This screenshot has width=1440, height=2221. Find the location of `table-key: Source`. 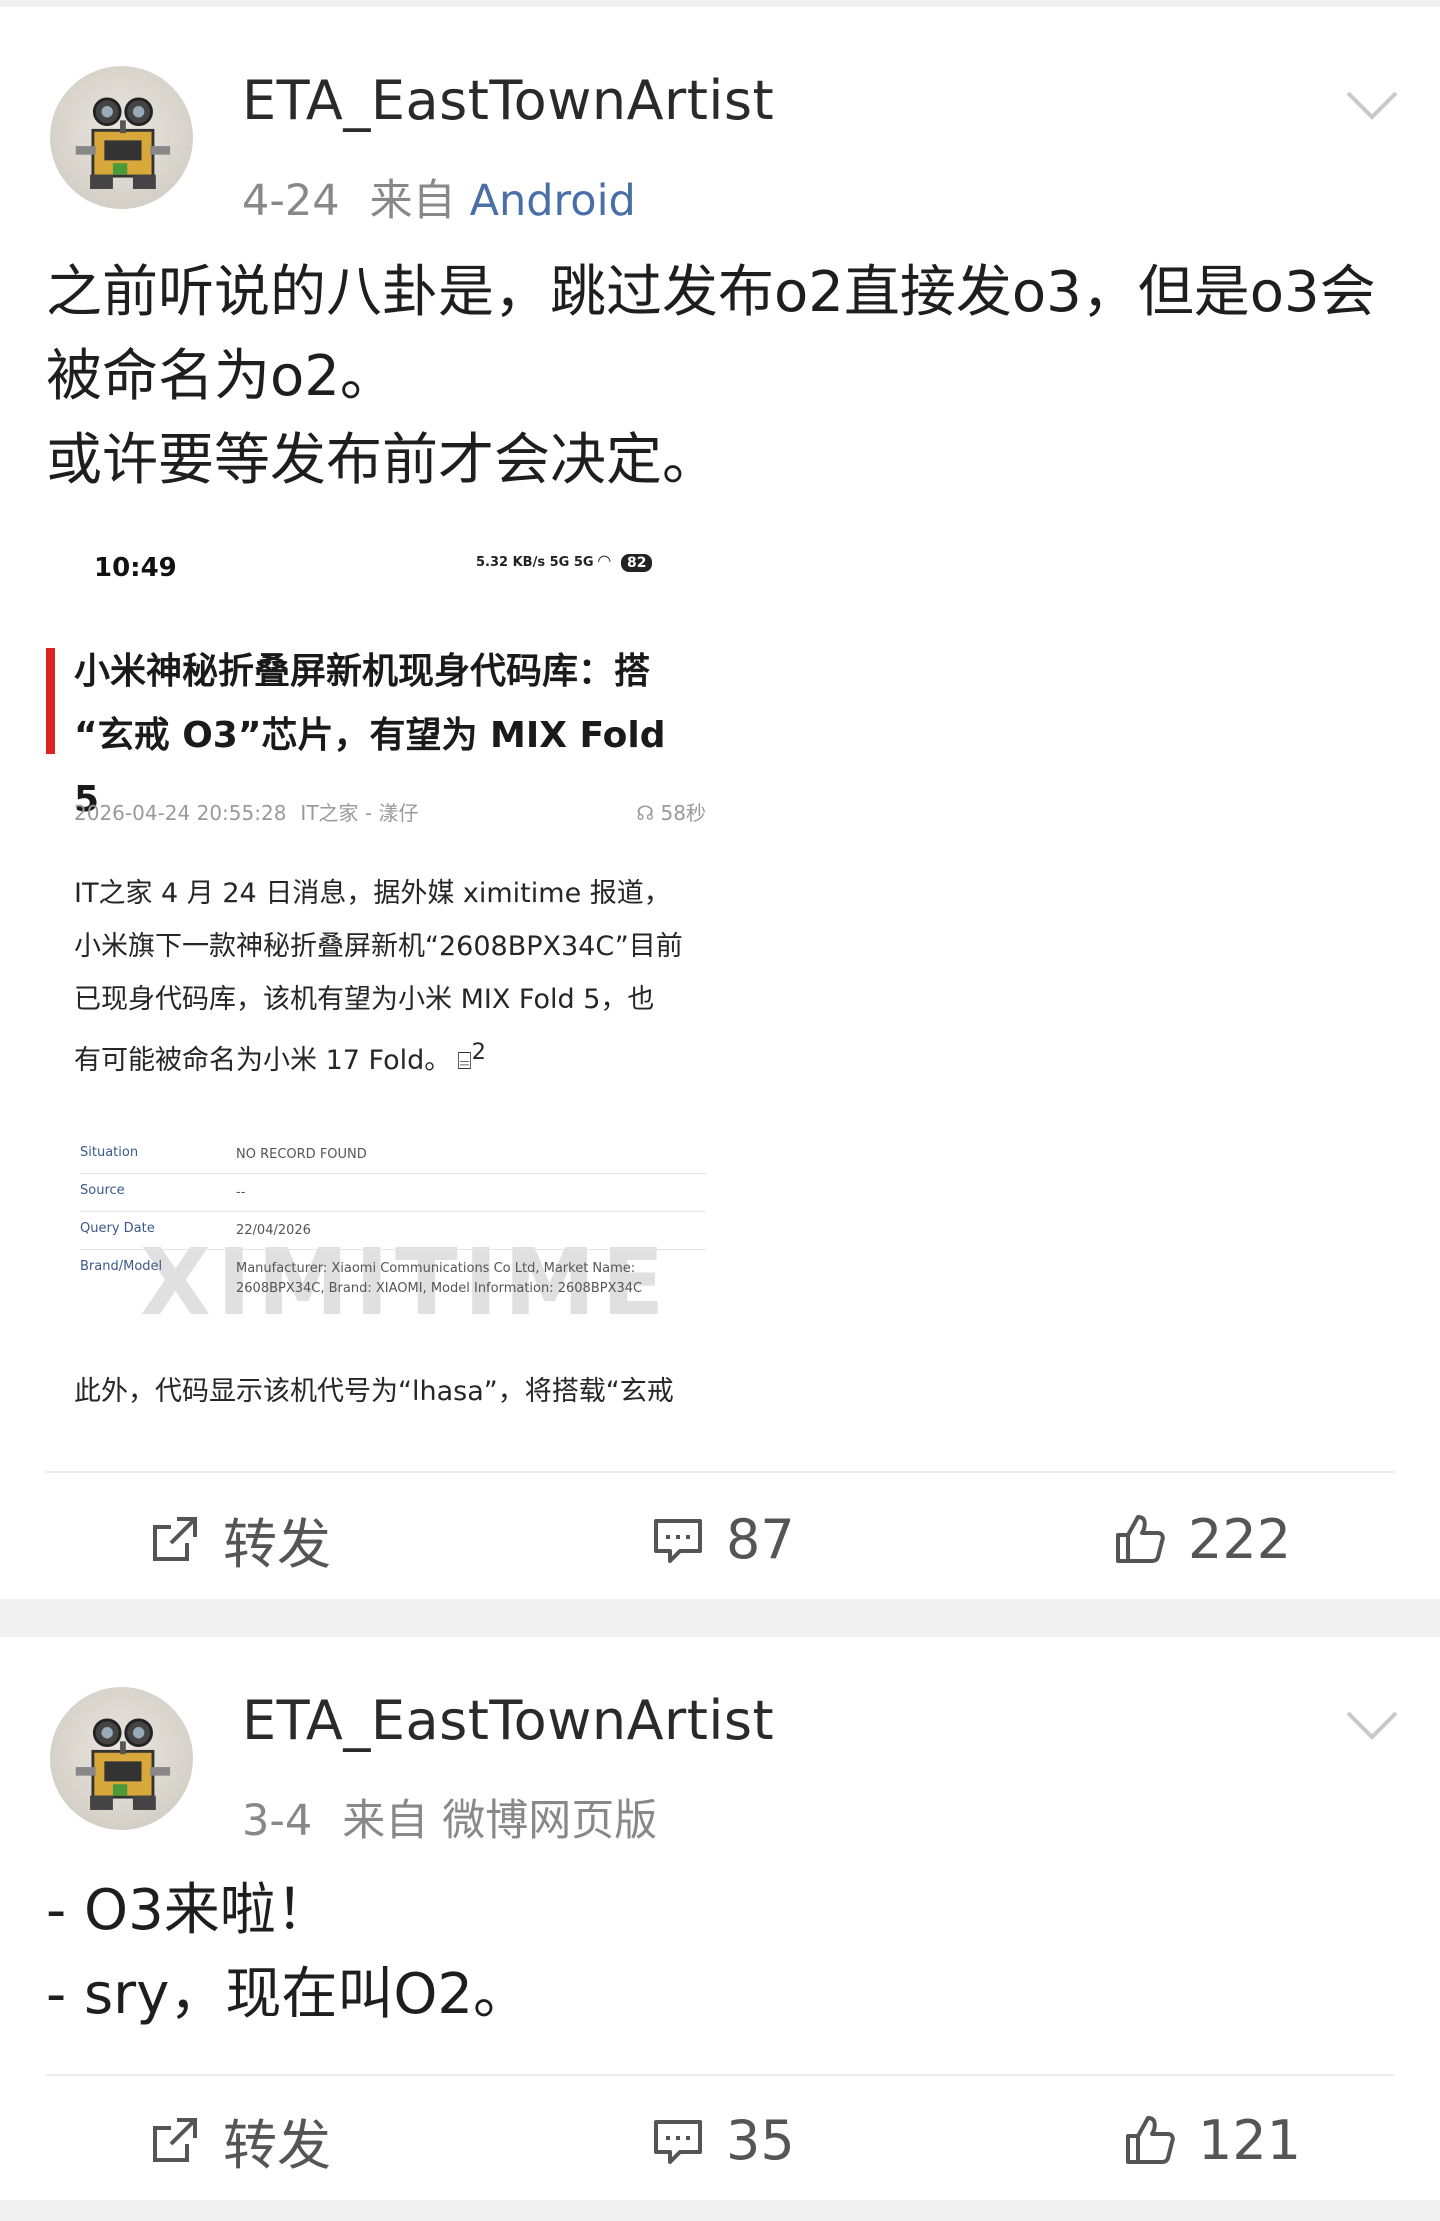

table-key: Source is located at coordinates (102, 1190).